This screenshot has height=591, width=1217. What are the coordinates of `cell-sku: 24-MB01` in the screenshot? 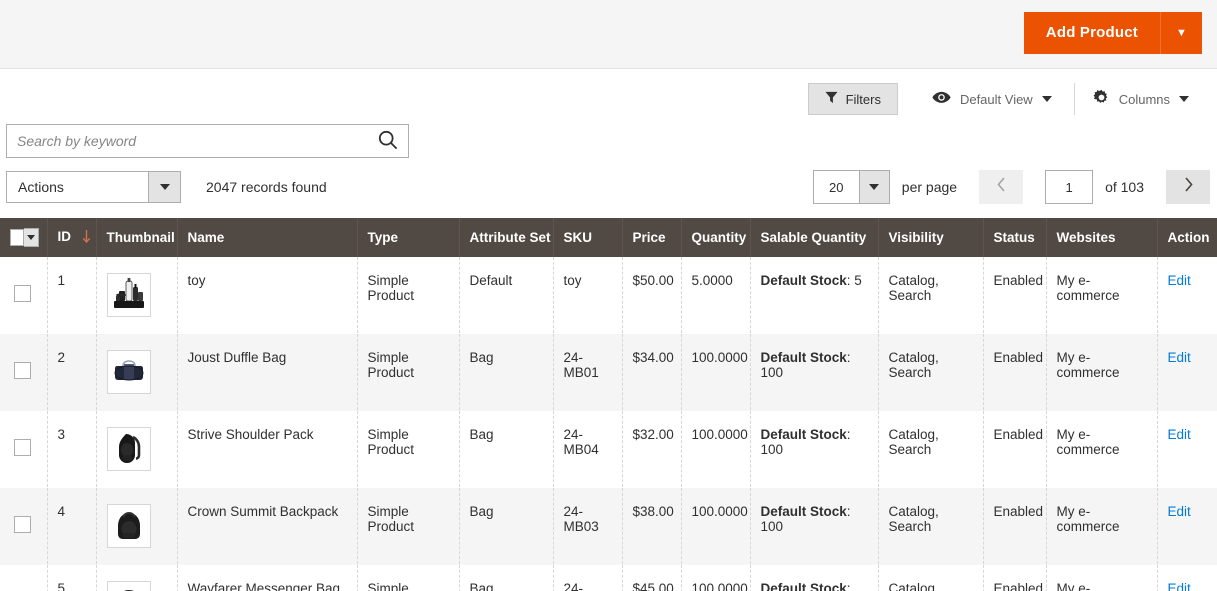 It's located at (588, 372).